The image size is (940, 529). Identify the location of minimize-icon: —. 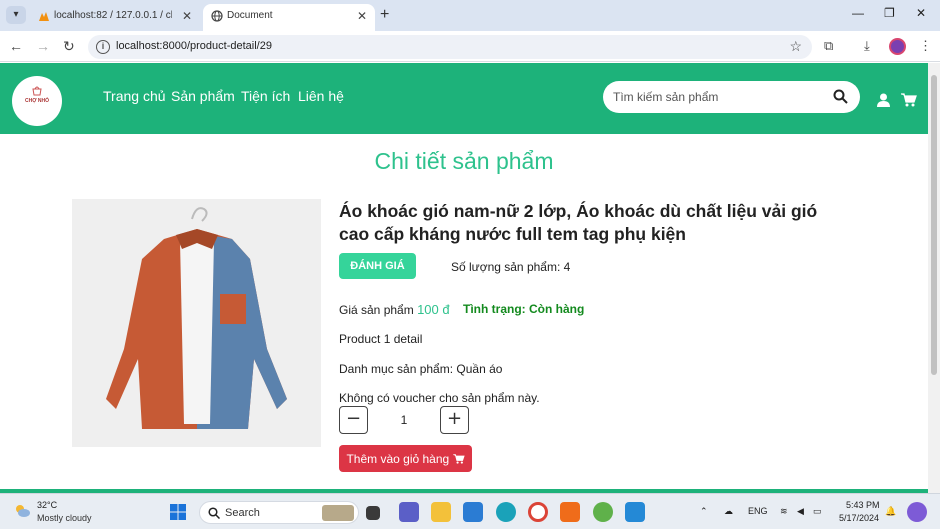
(858, 13).